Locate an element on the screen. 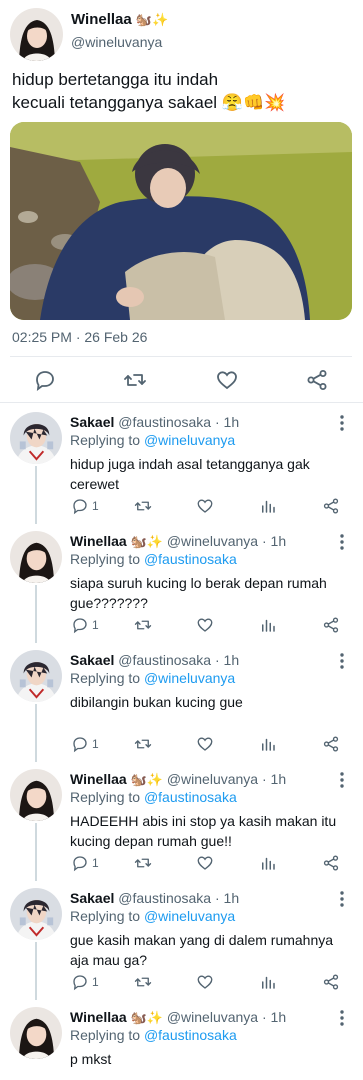 The image size is (363, 1080). section-divider is located at coordinates (181, 402).